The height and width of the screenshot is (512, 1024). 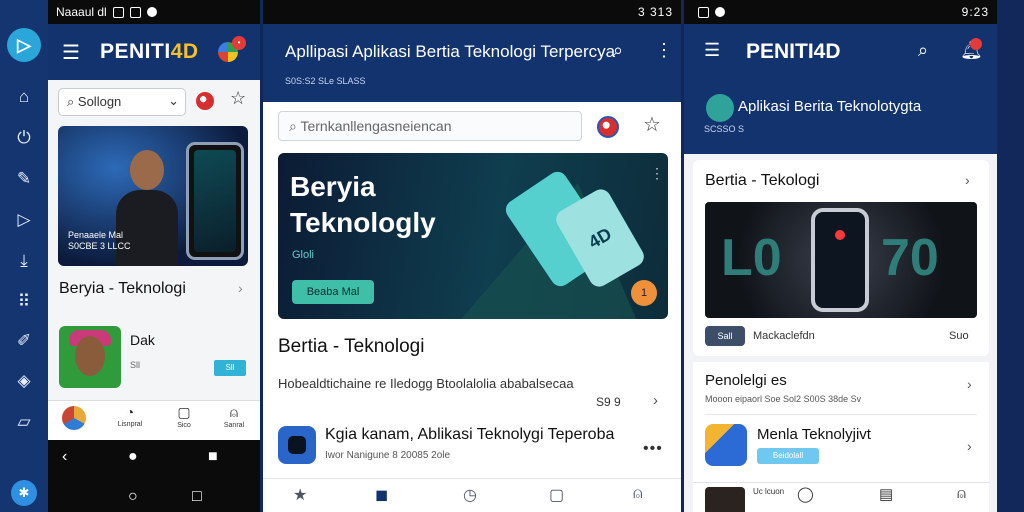 What do you see at coordinates (762, 180) in the screenshot?
I see `card-title: Bertia - Tekologi` at bounding box center [762, 180].